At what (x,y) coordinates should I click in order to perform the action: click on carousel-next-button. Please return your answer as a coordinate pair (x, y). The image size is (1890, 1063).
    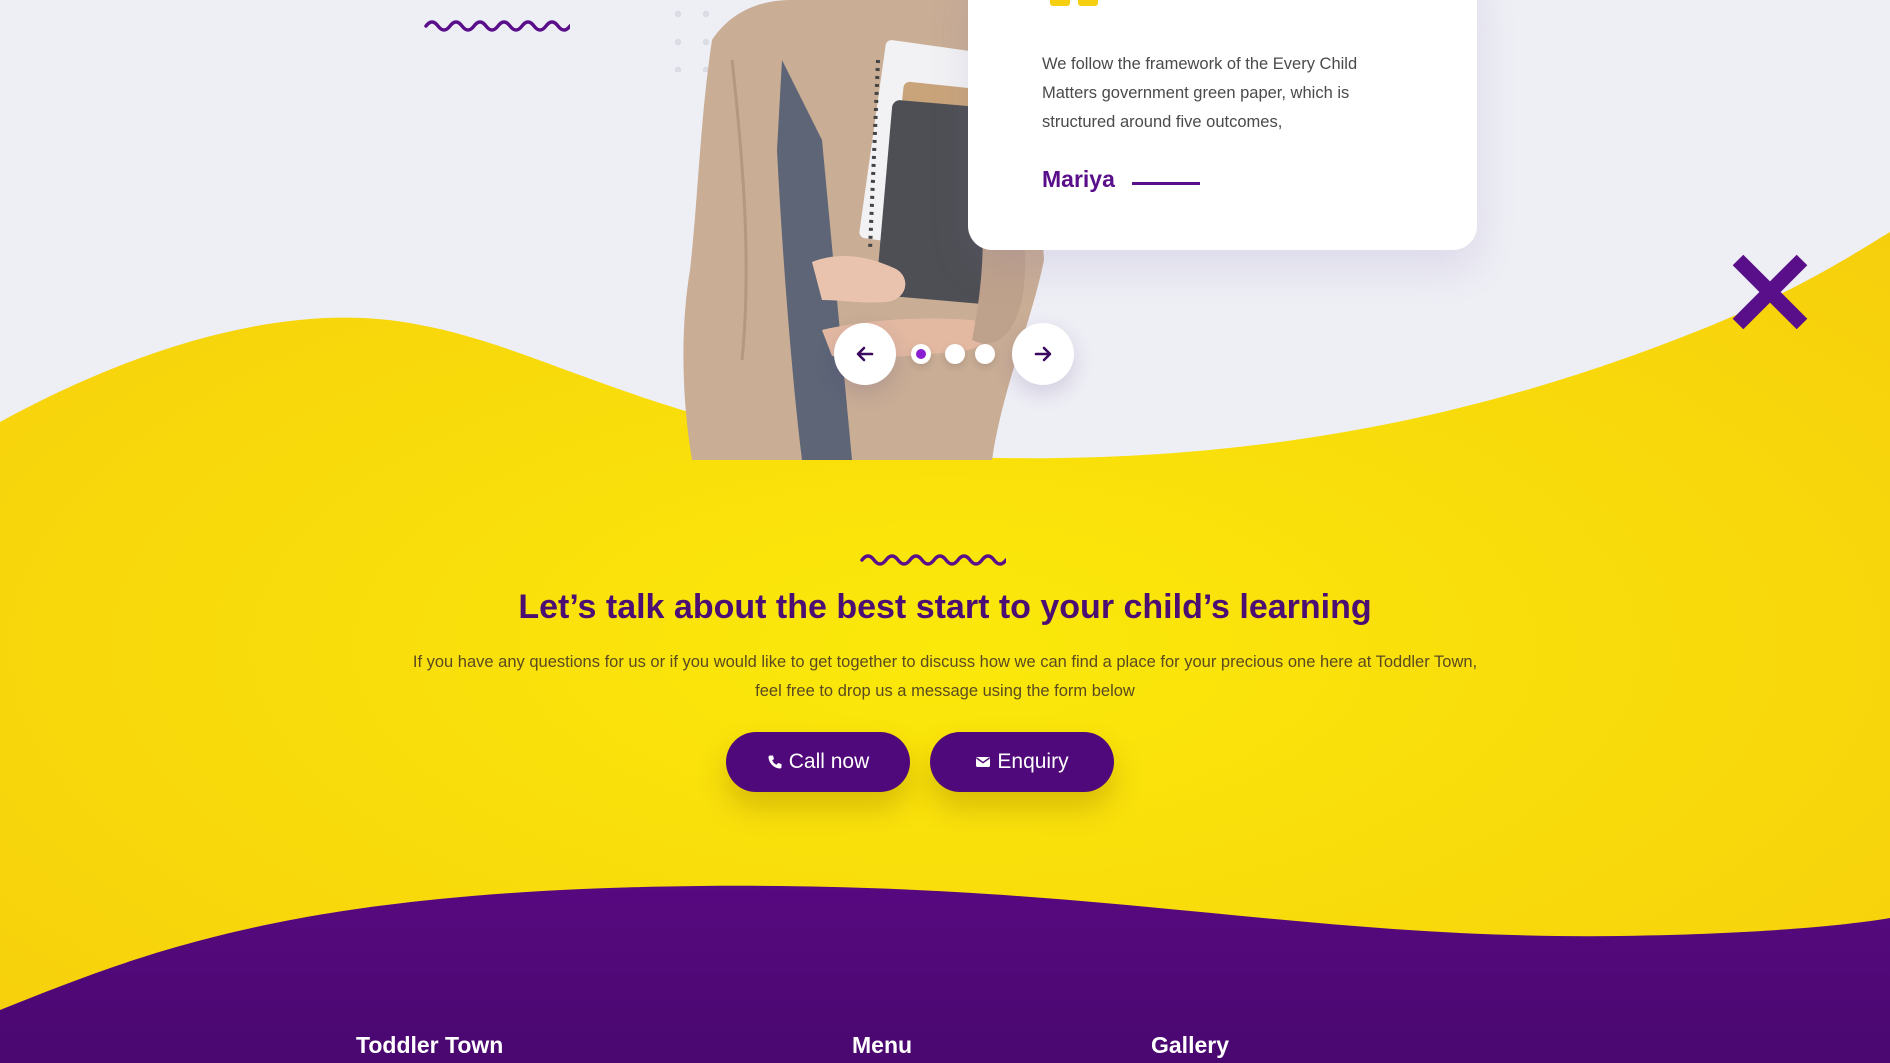
    Looking at the image, I should click on (1043, 354).